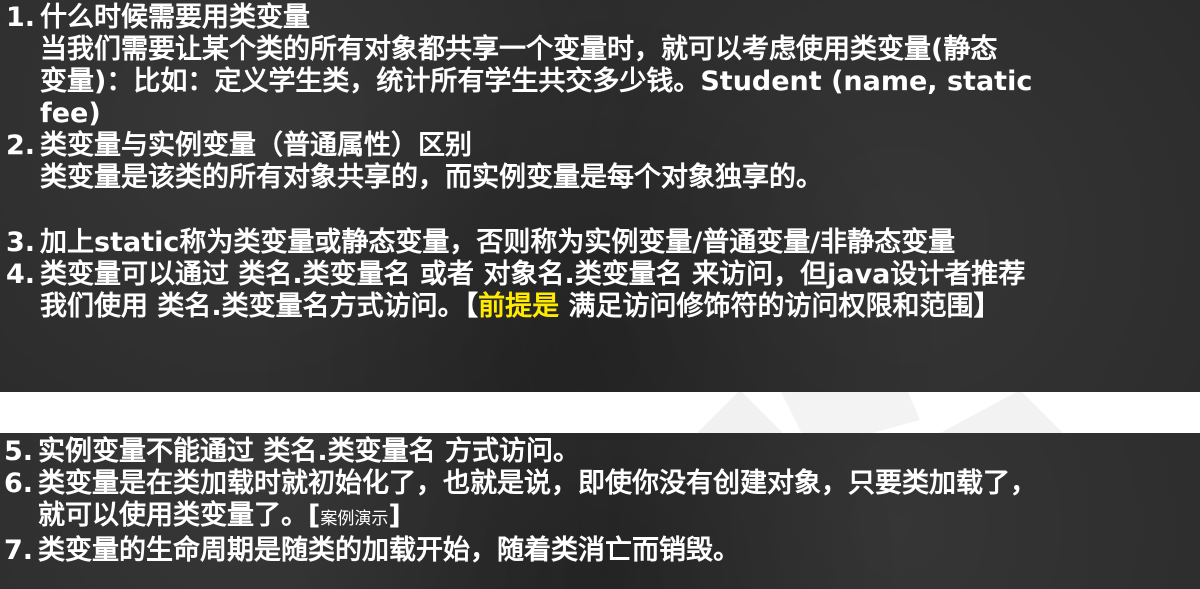 This screenshot has width=1200, height=589. What do you see at coordinates (519, 49) in the screenshot?
I see `item-text-line: 当我们需要让某个类的所有对象都共享一个变量时，就可以考虑使用类变量(静态` at bounding box center [519, 49].